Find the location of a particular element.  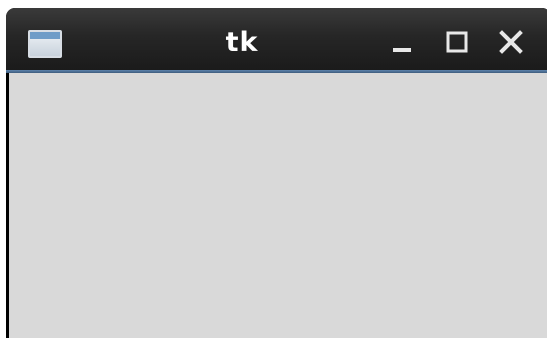

close-button is located at coordinates (512, 43).